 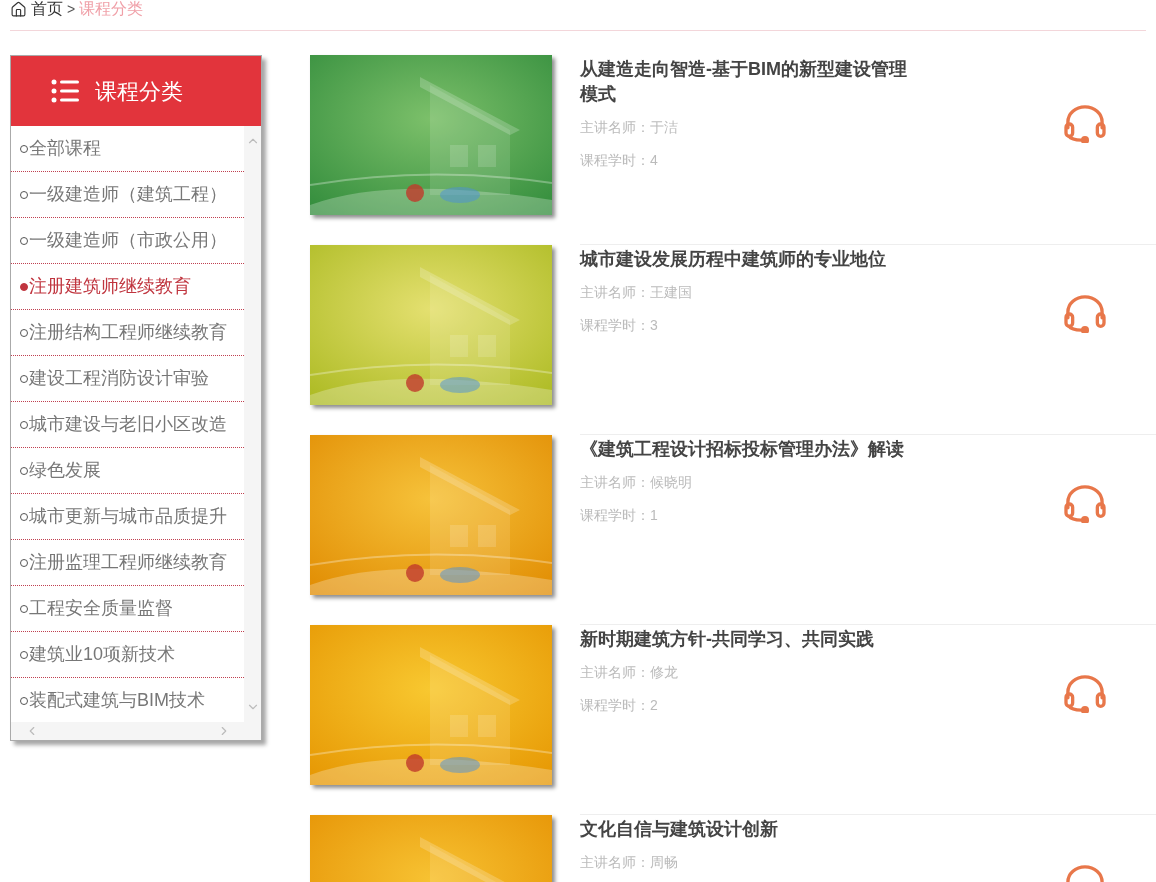 I want to click on course-teacher: 主讲名师：周畅, so click(x=629, y=862).